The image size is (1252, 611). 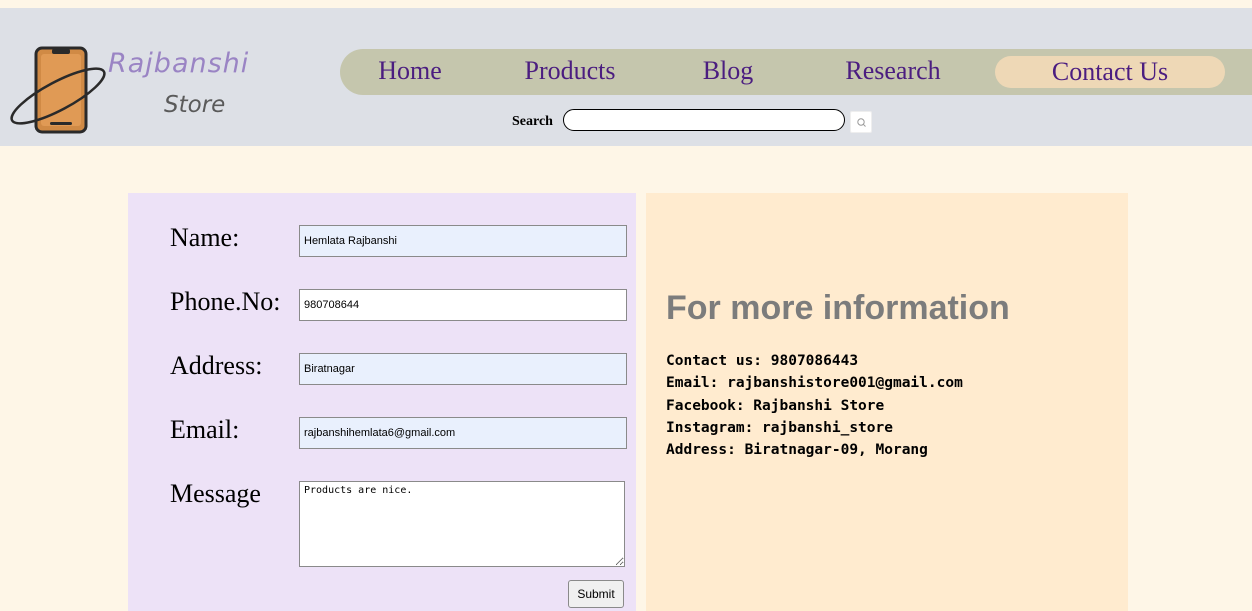 I want to click on submit-button: Submit, so click(x=596, y=594).